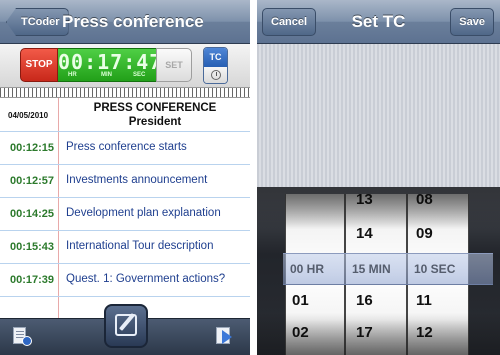  I want to click on timecode-display: 00:17:47 HR MIN SEC, so click(110, 65).